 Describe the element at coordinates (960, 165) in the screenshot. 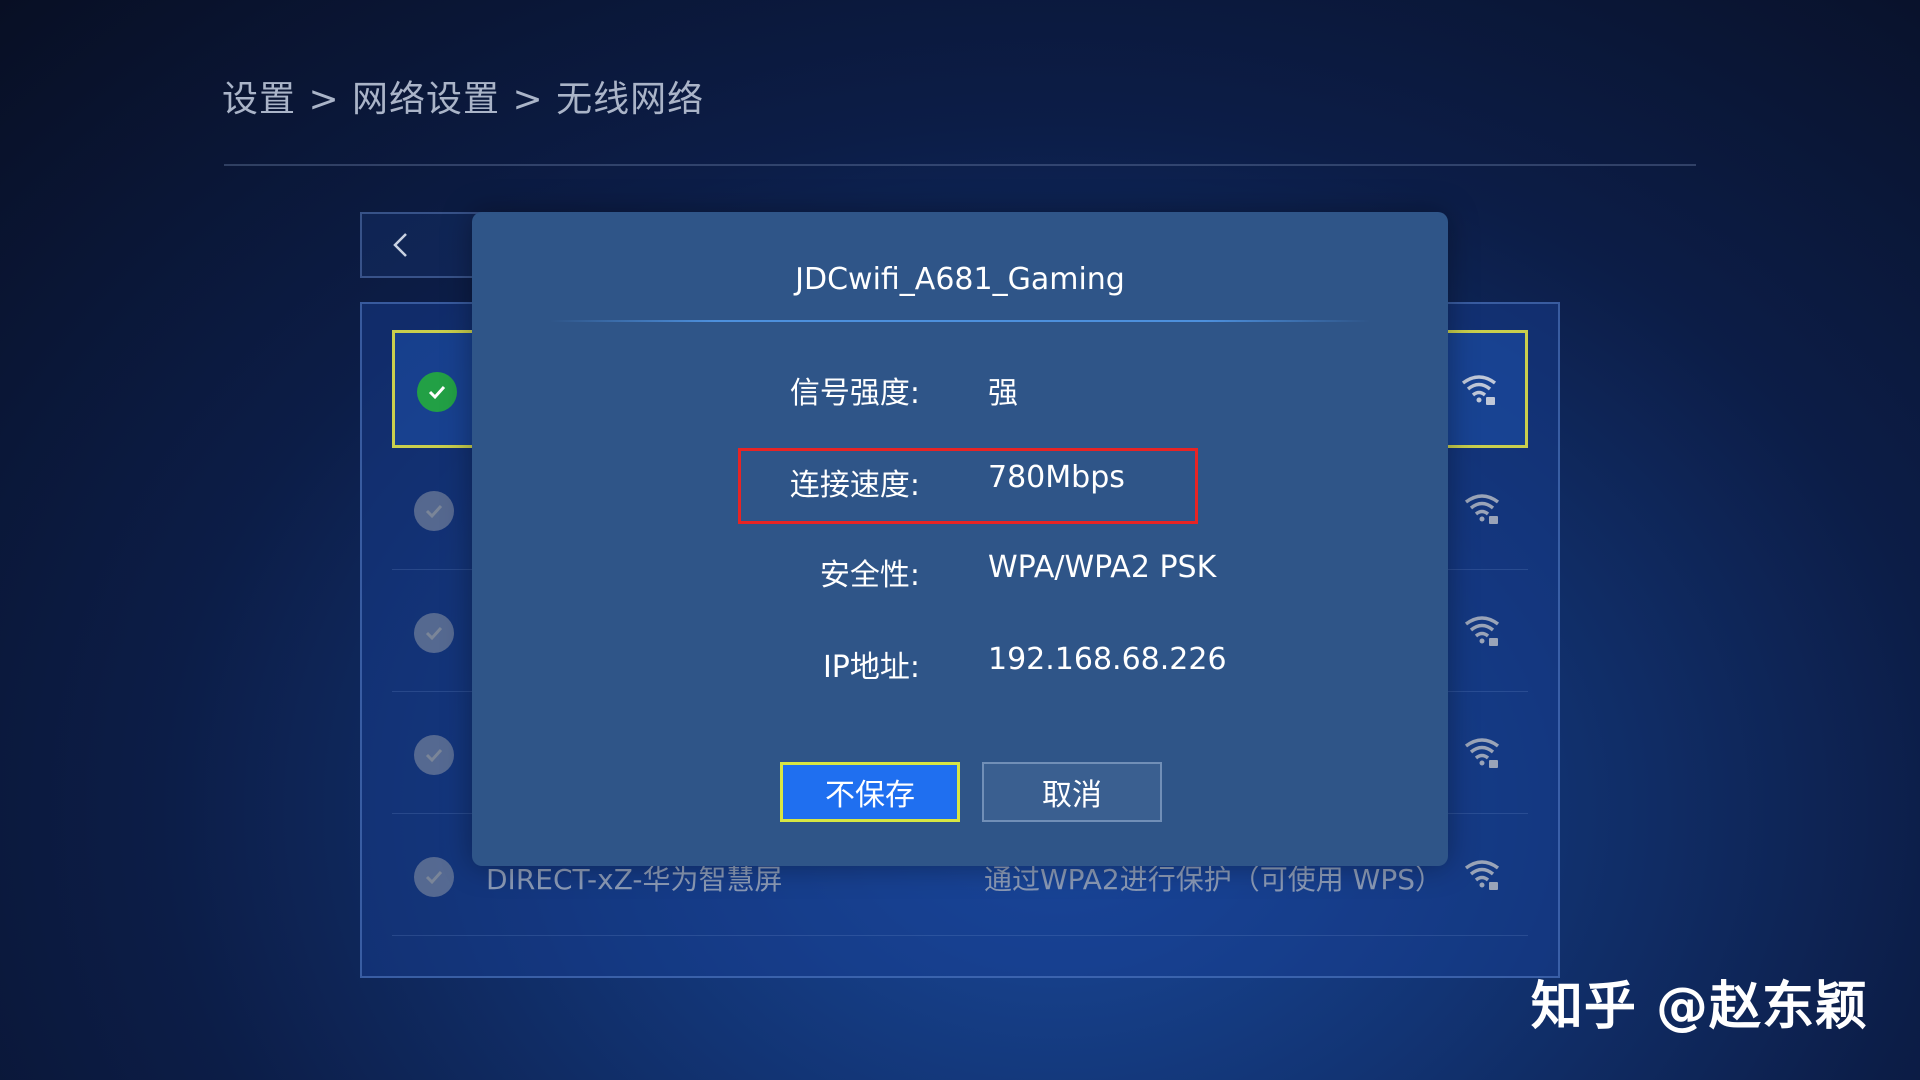

I see `top-divider` at that location.